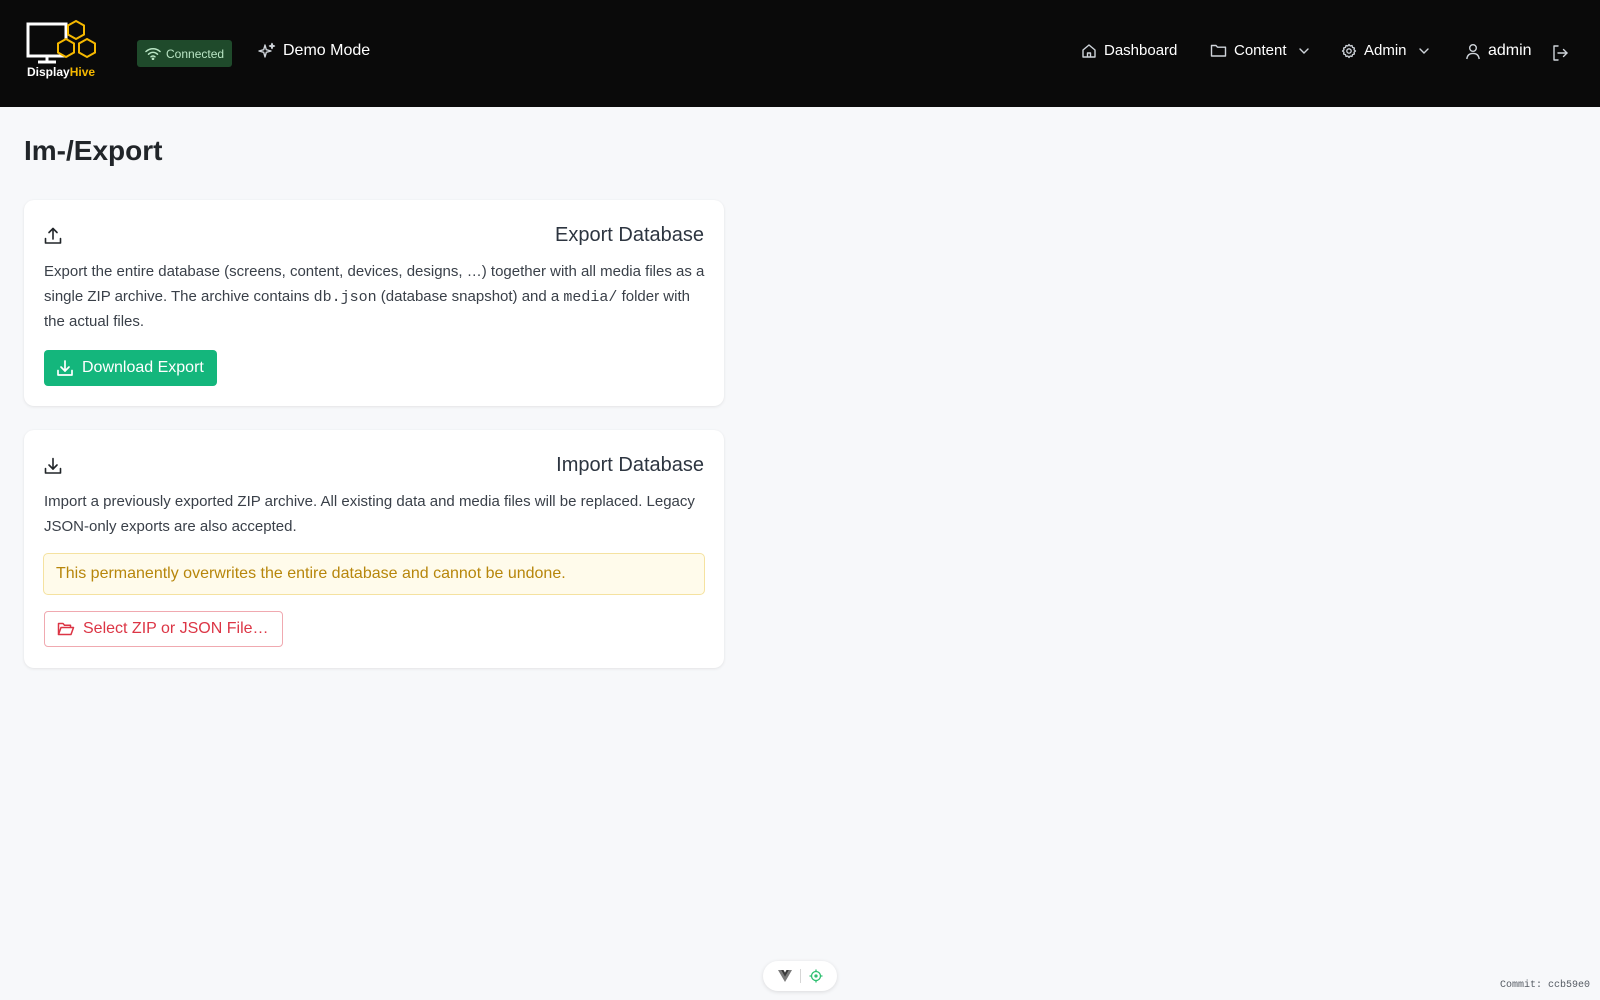 This screenshot has width=1600, height=1000. I want to click on logo-text-hive: Hive, so click(82, 72).